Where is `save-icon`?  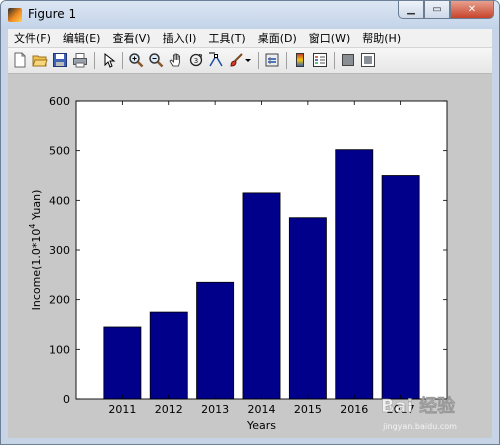 save-icon is located at coordinates (60, 60).